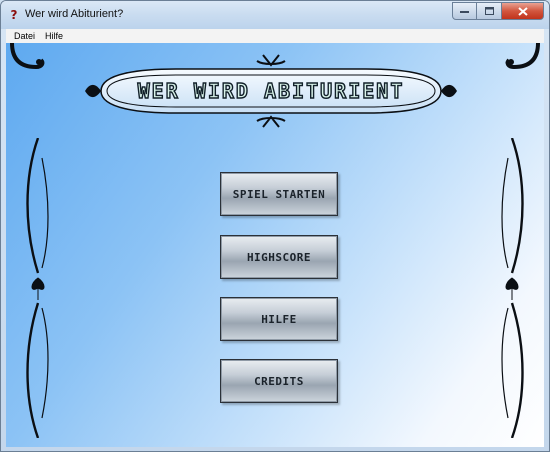 The width and height of the screenshot is (550, 452). I want to click on close-icon, so click(522, 11).